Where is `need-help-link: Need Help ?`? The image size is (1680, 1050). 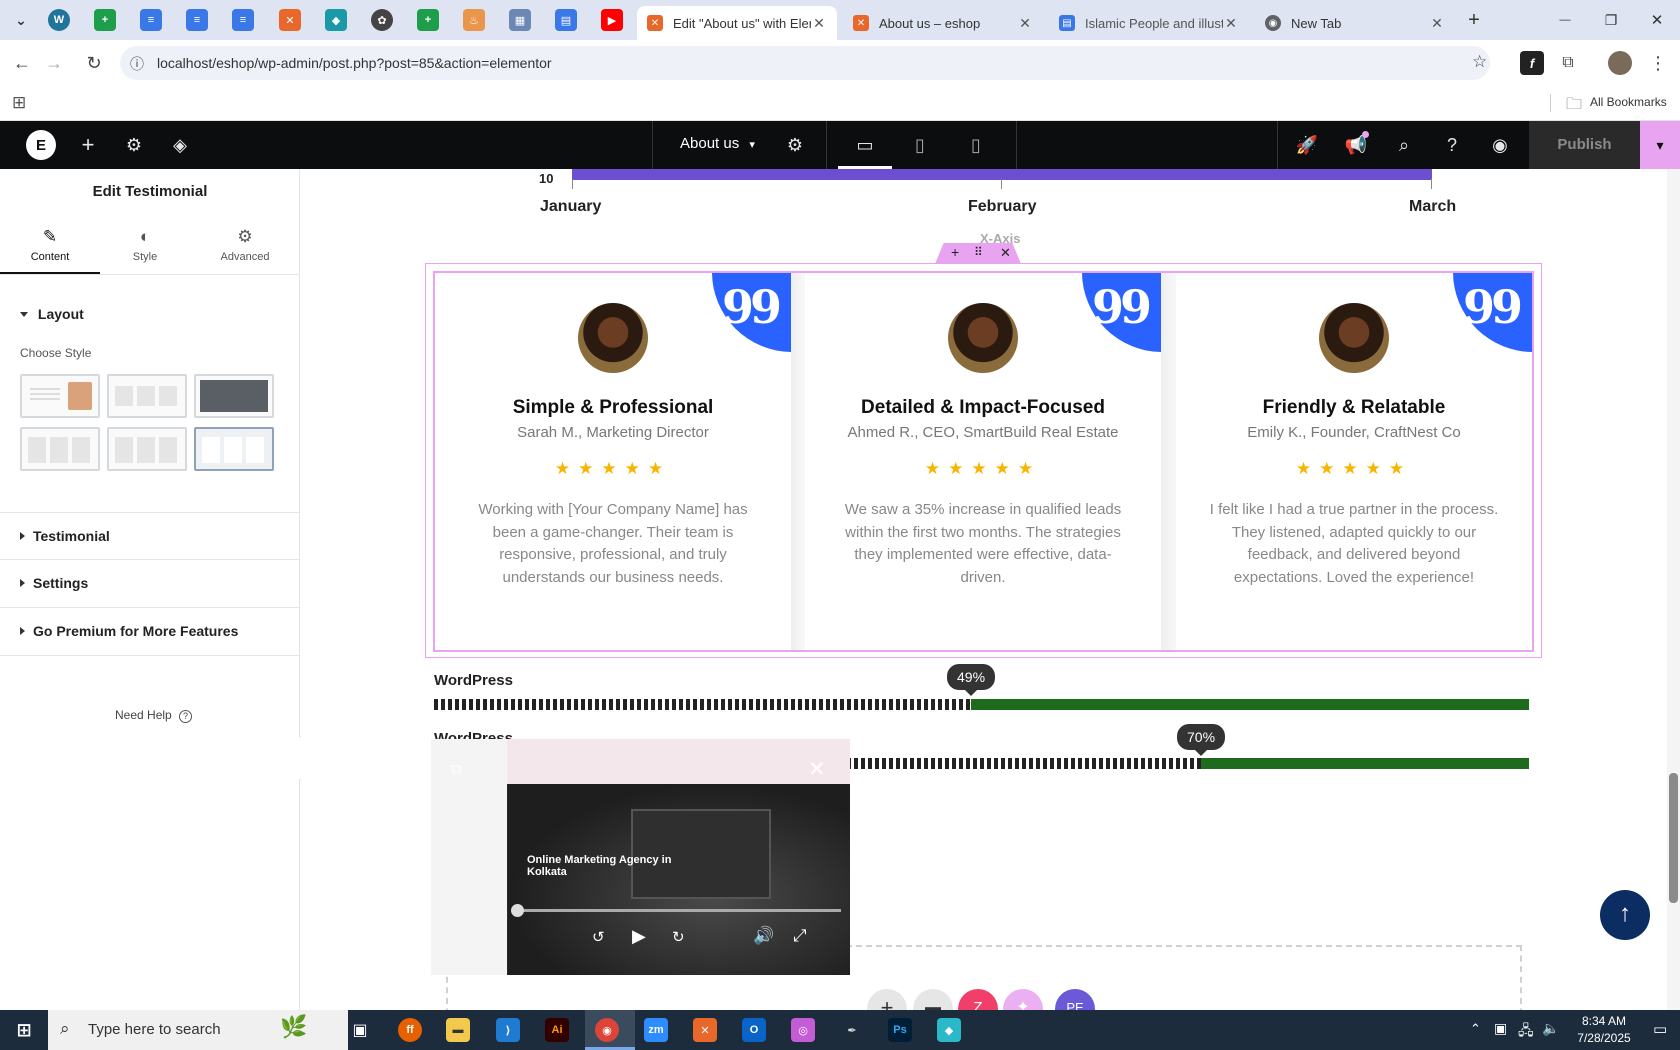 need-help-link: Need Help ? is located at coordinates (154, 715).